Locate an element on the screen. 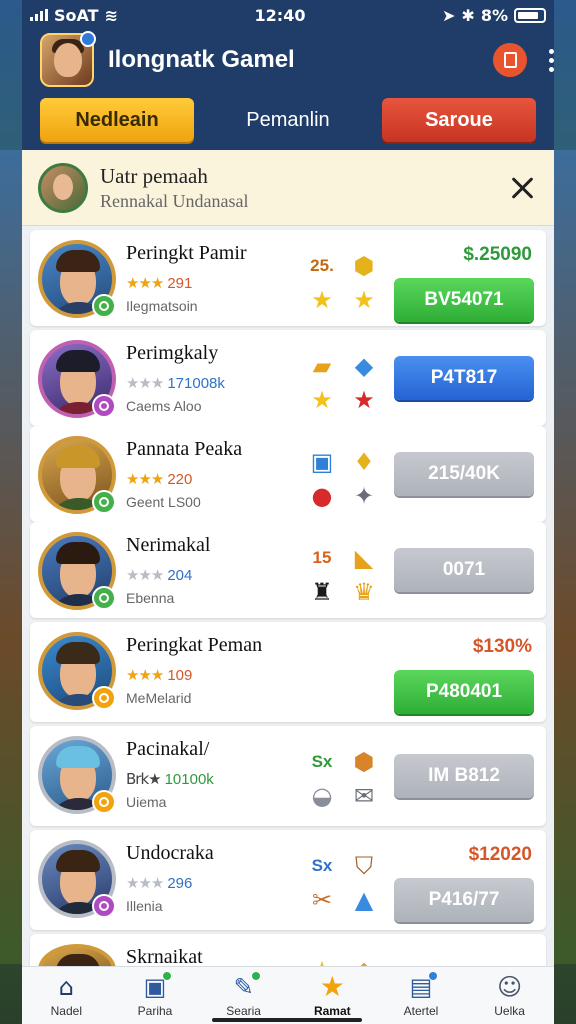 Image resolution: width=576 pixels, height=1024 pixels. tab-bar: Nedleain Pemanlin Saroue is located at coordinates (288, 120).